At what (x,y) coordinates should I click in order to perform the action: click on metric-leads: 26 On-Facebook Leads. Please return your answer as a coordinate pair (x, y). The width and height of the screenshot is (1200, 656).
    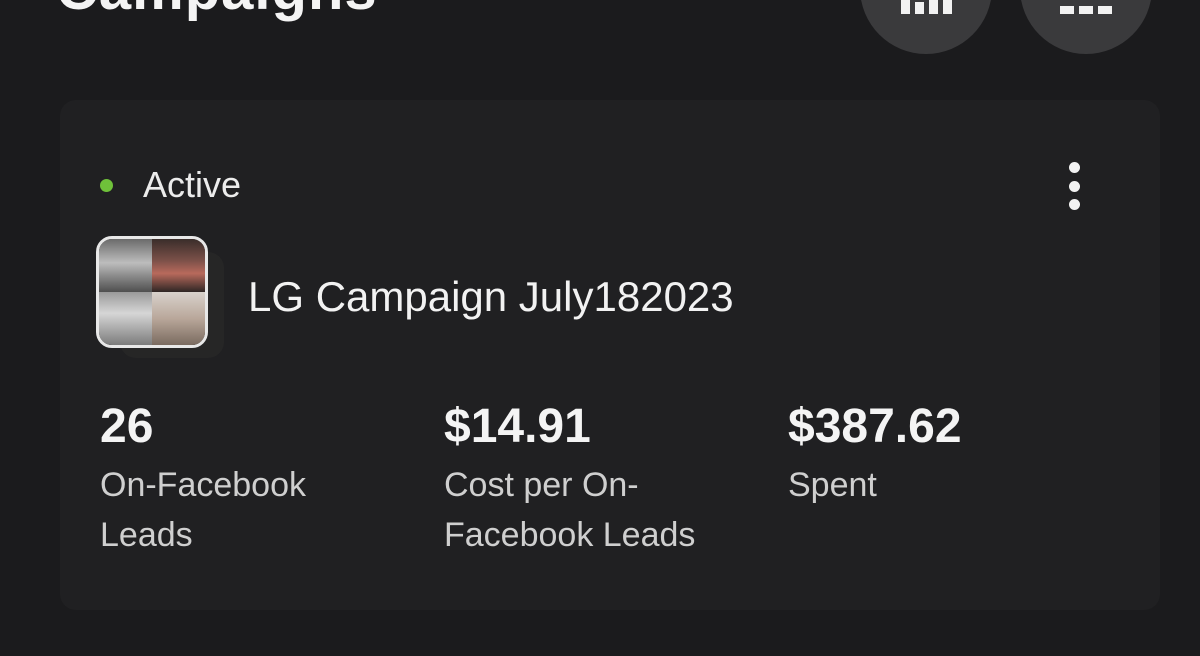
    Looking at the image, I should click on (250, 480).